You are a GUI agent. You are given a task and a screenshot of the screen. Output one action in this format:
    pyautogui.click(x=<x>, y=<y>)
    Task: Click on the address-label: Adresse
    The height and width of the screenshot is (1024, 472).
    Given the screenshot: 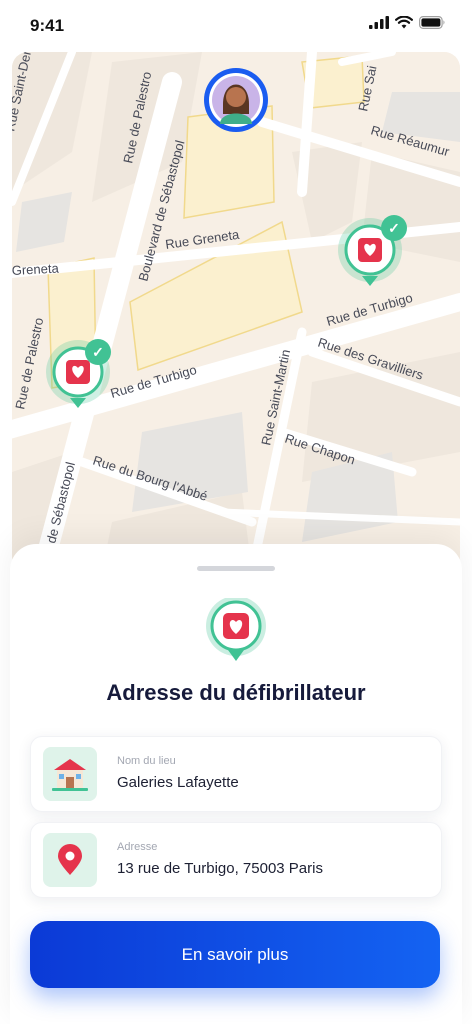 What is the action you would take?
    pyautogui.click(x=137, y=847)
    